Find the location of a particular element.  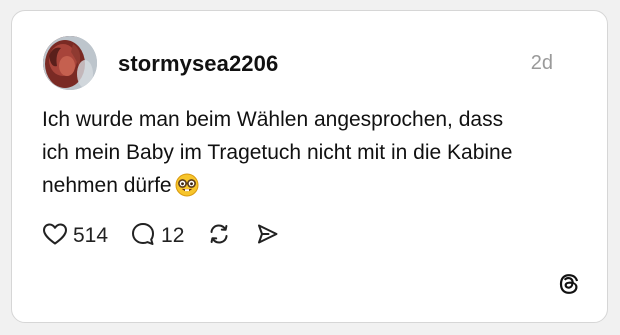

reply-button: 12 is located at coordinates (157, 236).